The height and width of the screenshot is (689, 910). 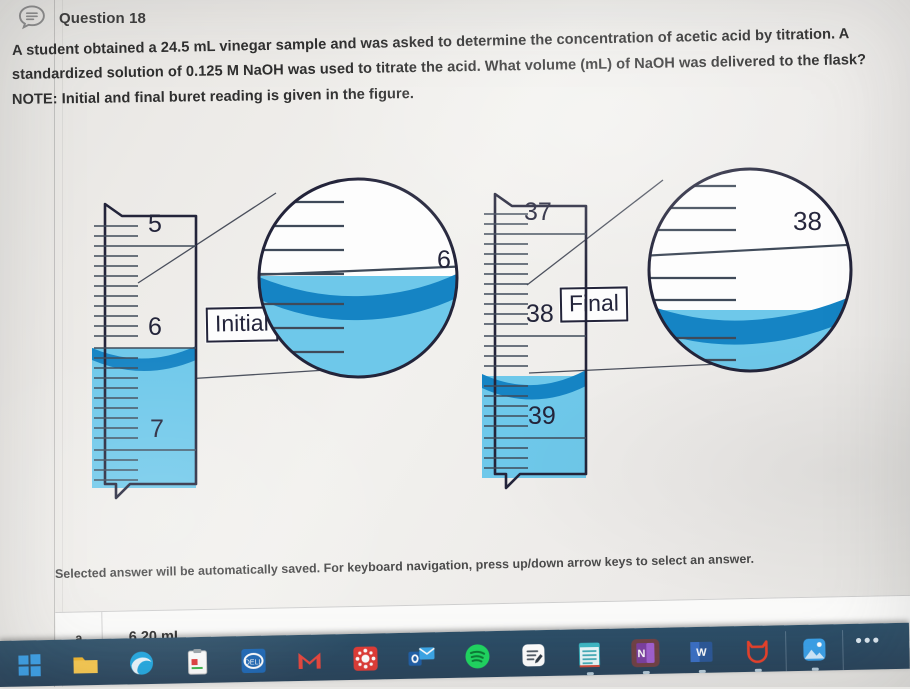 What do you see at coordinates (102, 18) in the screenshot?
I see `page-title: Question 18` at bounding box center [102, 18].